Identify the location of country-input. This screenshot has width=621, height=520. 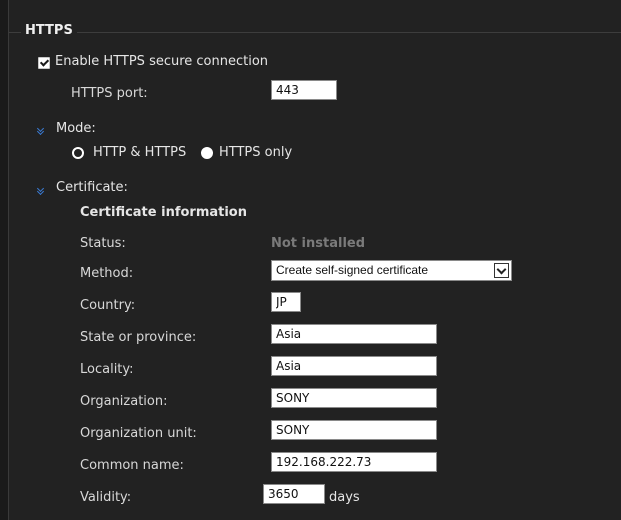
(286, 302).